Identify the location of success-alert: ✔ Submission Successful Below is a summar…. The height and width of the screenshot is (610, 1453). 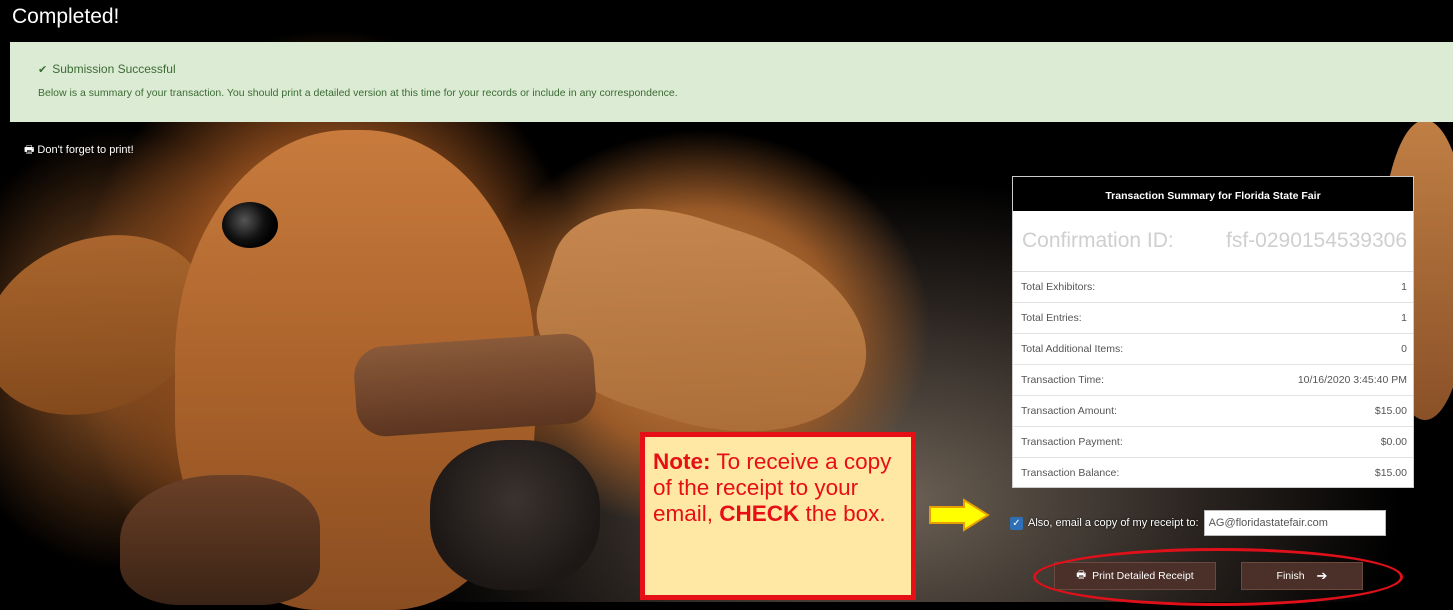
(731, 82).